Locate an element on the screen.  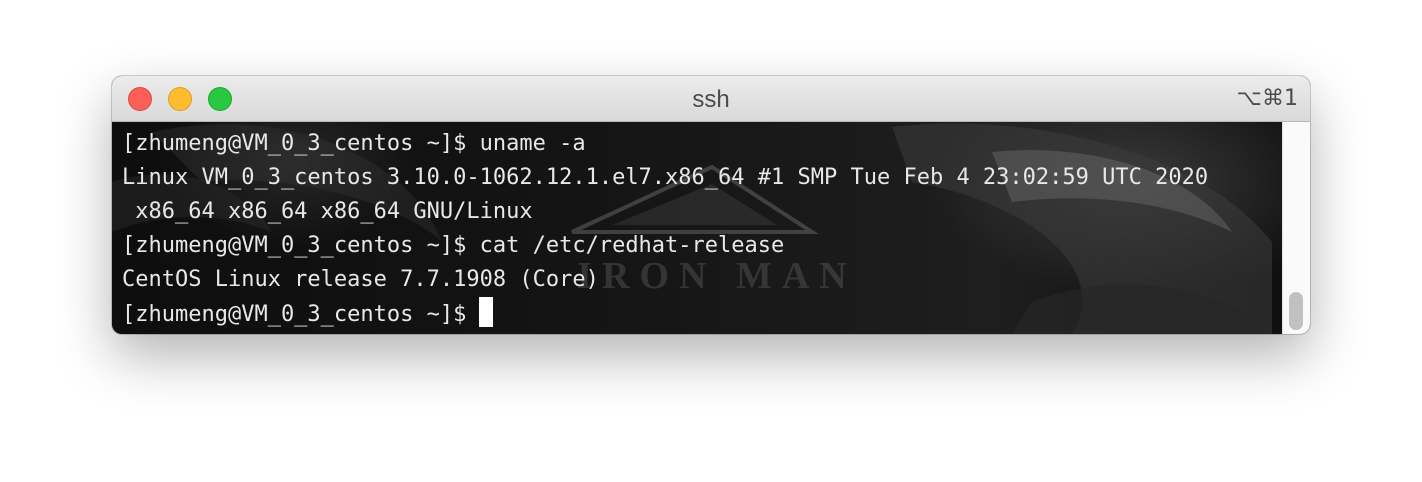
window-title: ssh is located at coordinates (711, 99).